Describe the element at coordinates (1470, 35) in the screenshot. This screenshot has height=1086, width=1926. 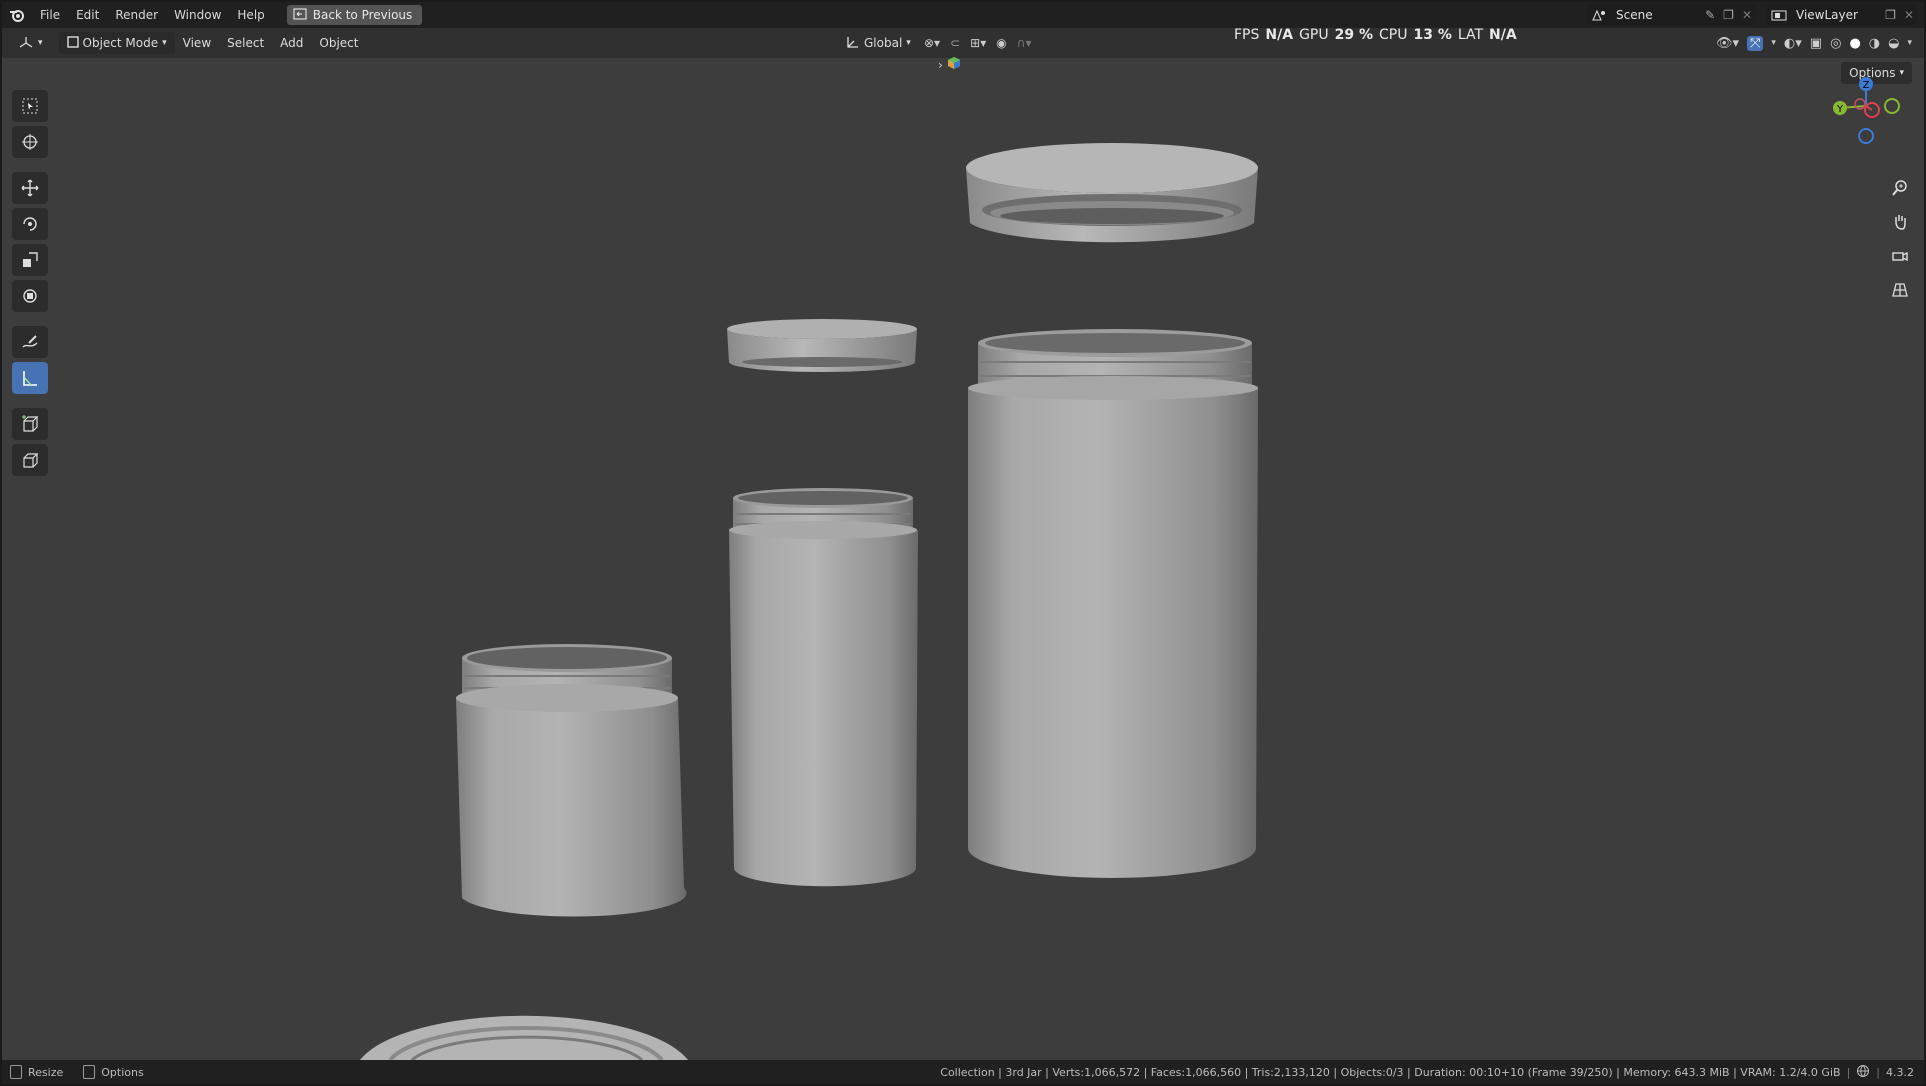
I see `lat-label: LAT` at that location.